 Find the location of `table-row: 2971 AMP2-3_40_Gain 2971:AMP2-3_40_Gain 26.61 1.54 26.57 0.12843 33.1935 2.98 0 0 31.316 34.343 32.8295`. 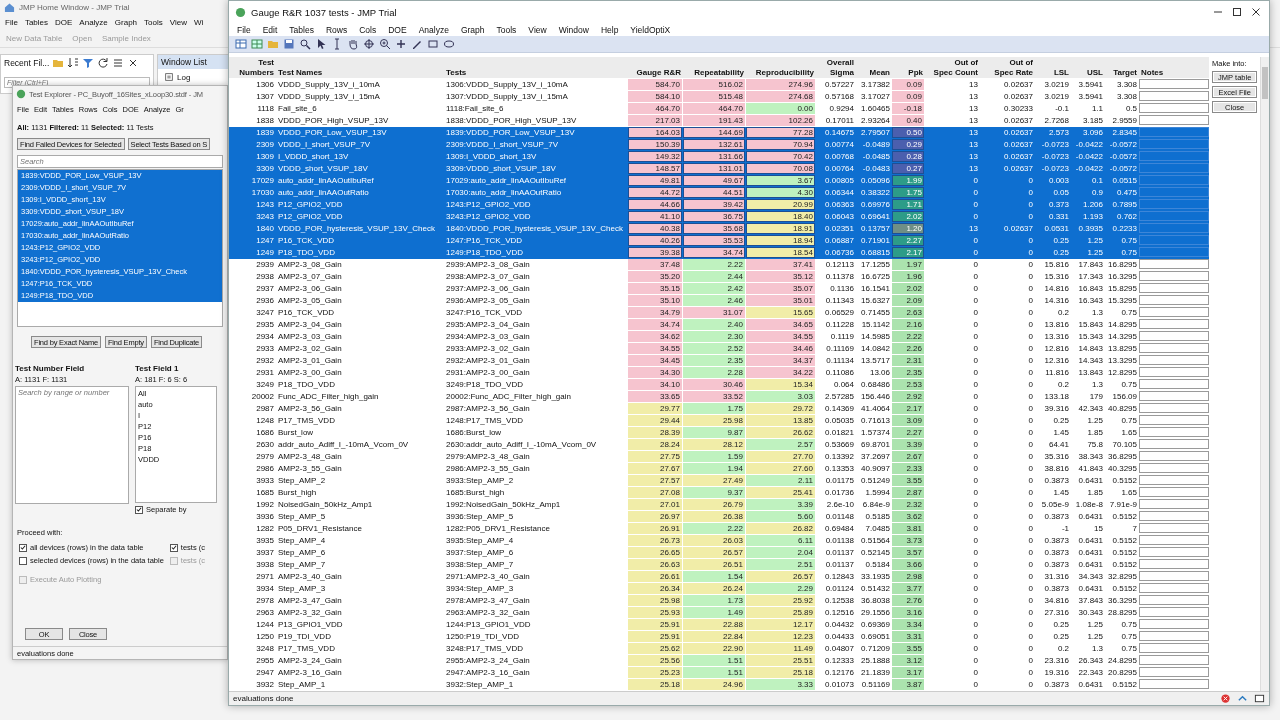

table-row: 2971 AMP2-3_40_Gain 2971:AMP2-3_40_Gain 26.61 1.54 26.57 0.12843 33.1935 2.98 0 0 31.316 34.343 32.8295 is located at coordinates (719, 577).